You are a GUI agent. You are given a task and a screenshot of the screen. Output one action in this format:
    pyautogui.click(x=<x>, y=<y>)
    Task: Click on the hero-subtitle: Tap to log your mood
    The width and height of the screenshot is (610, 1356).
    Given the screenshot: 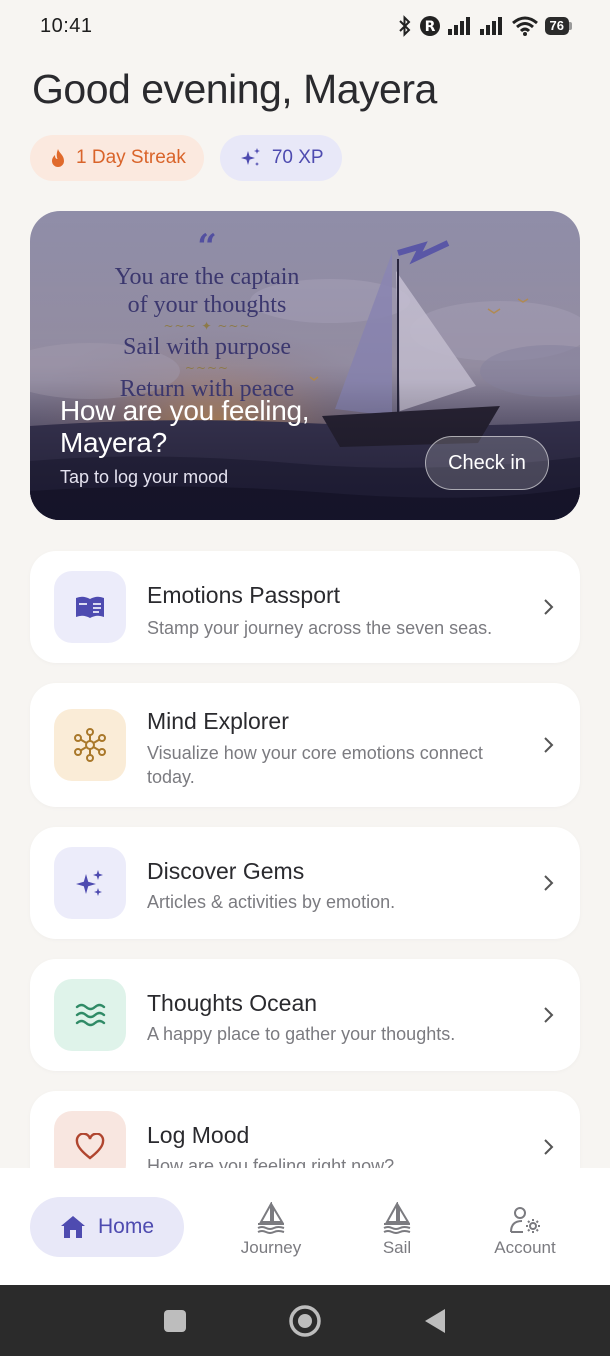 What is the action you would take?
    pyautogui.click(x=144, y=477)
    